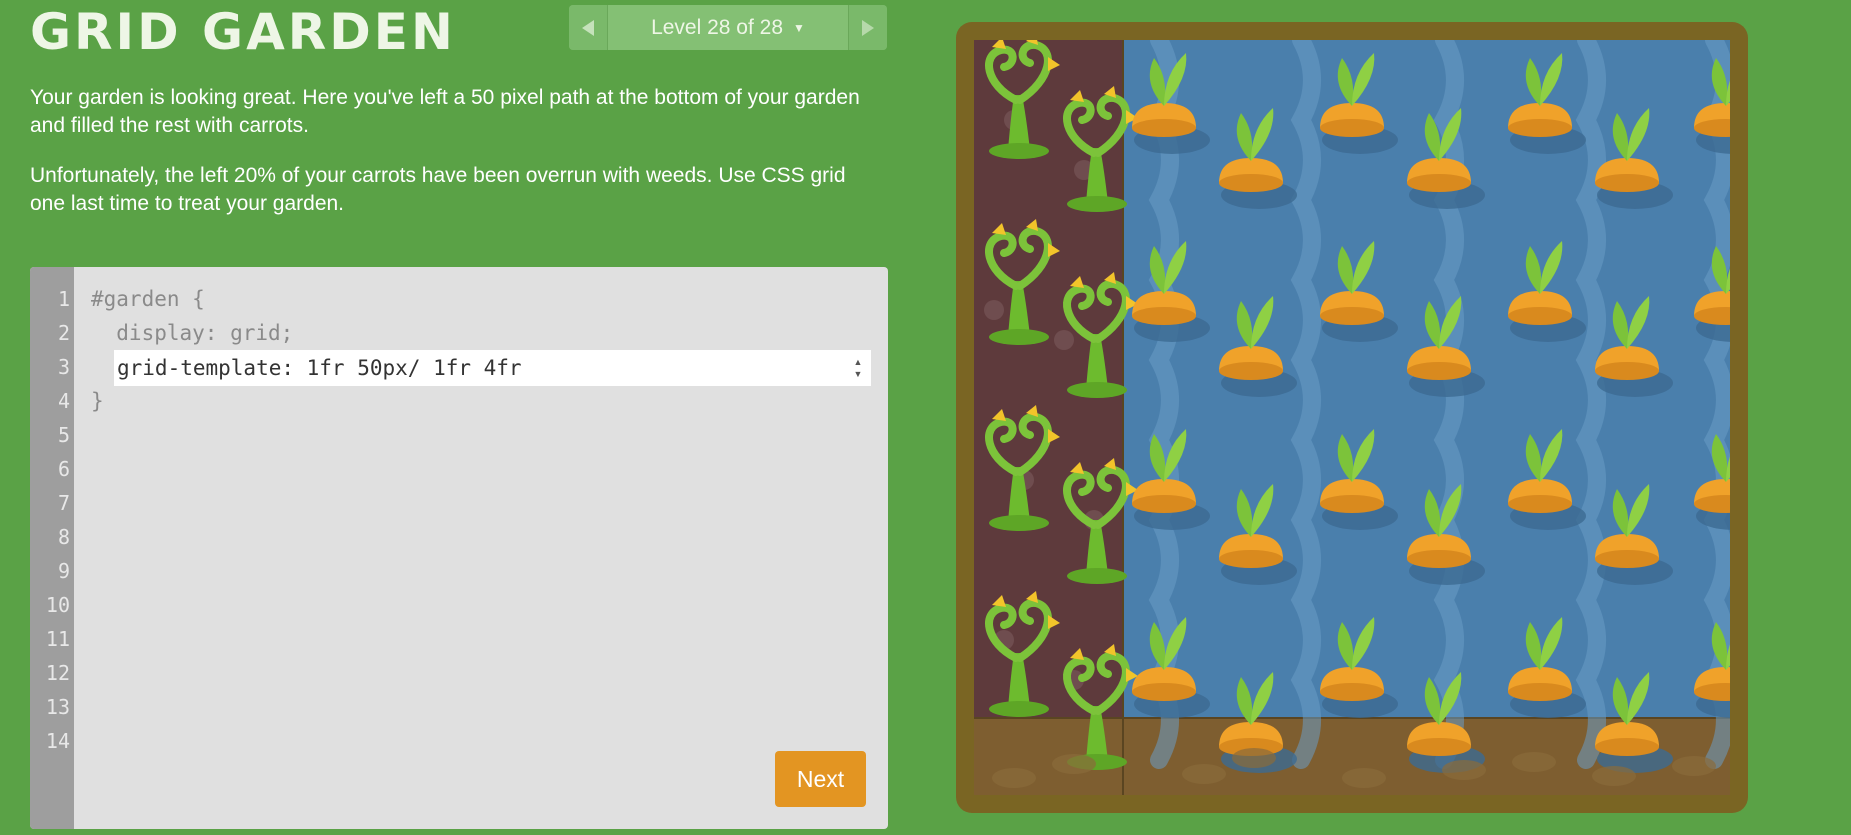 This screenshot has height=835, width=1851. I want to click on next-button: Next, so click(820, 779).